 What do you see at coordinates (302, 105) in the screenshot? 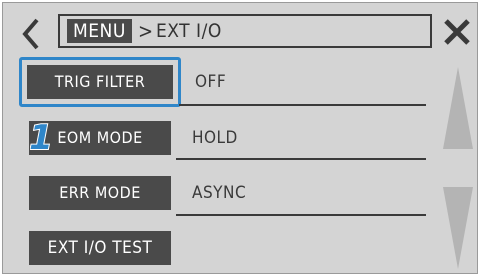
I see `trig-filter-underline` at bounding box center [302, 105].